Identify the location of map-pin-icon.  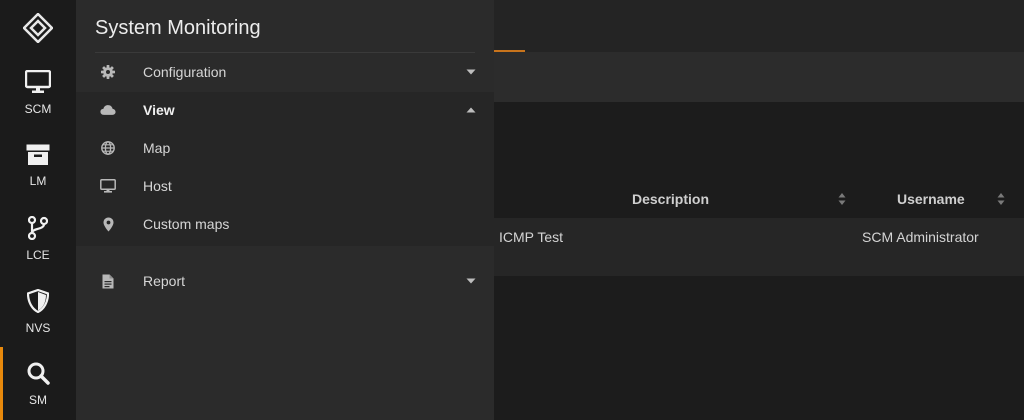
(108, 224).